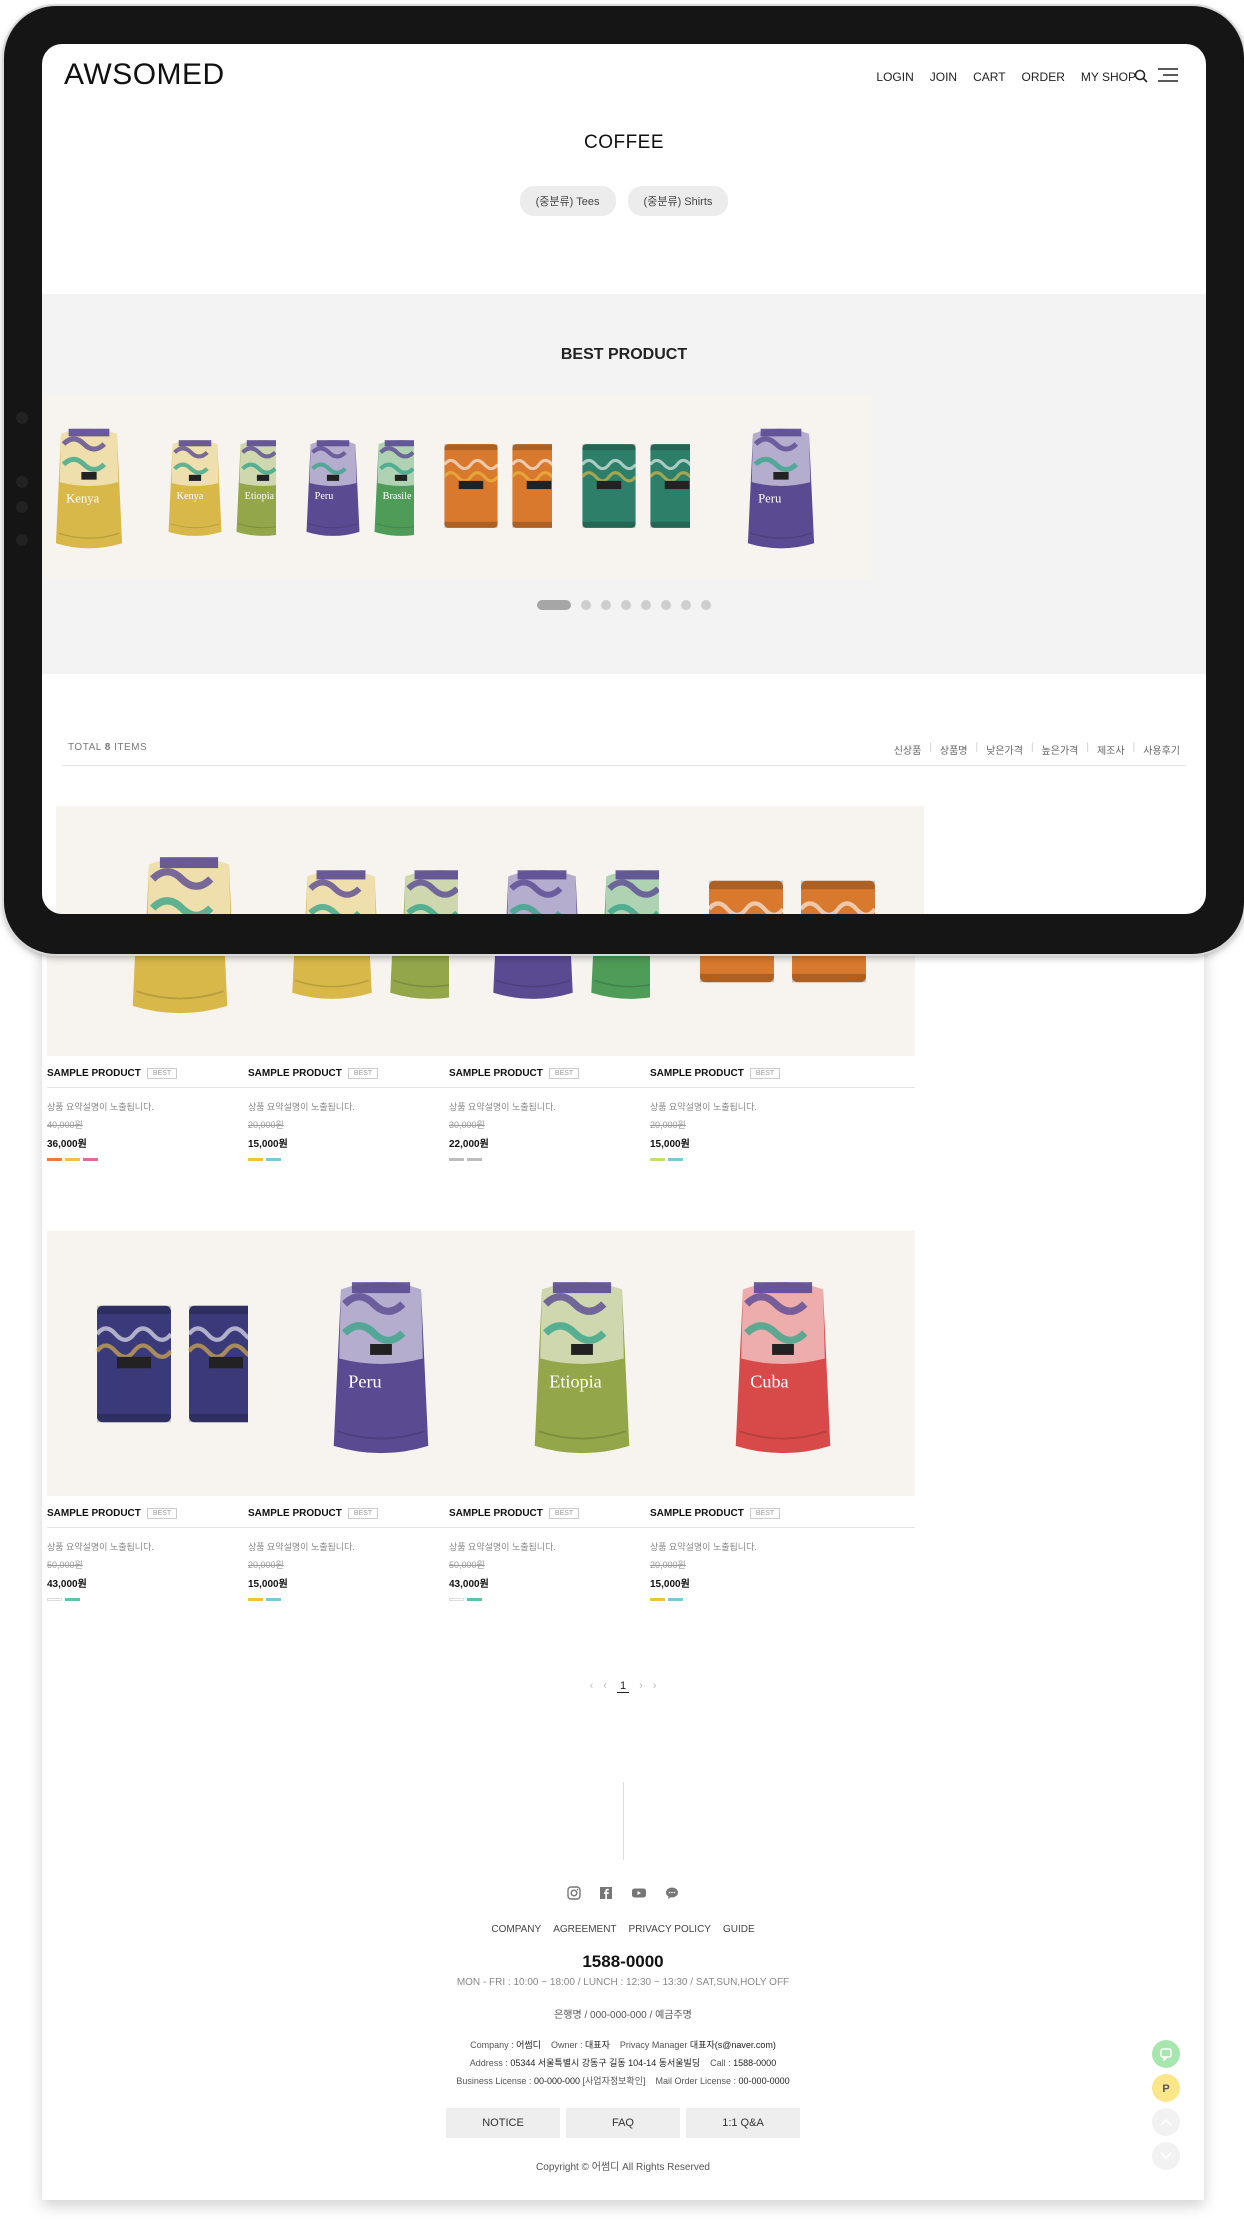 This screenshot has width=1244, height=2228. Describe the element at coordinates (1166, 2054) in the screenshot. I see `talk-chat-button` at that location.